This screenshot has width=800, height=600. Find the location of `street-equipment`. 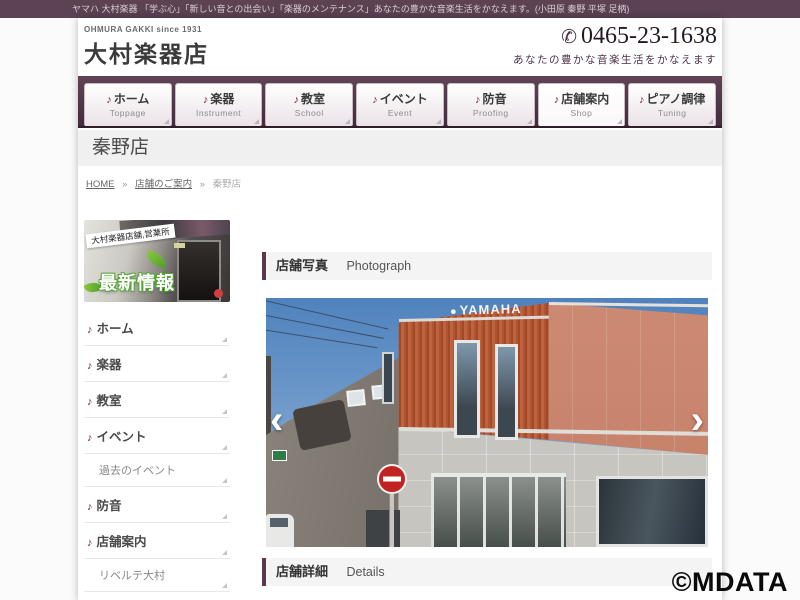

street-equipment is located at coordinates (383, 528).